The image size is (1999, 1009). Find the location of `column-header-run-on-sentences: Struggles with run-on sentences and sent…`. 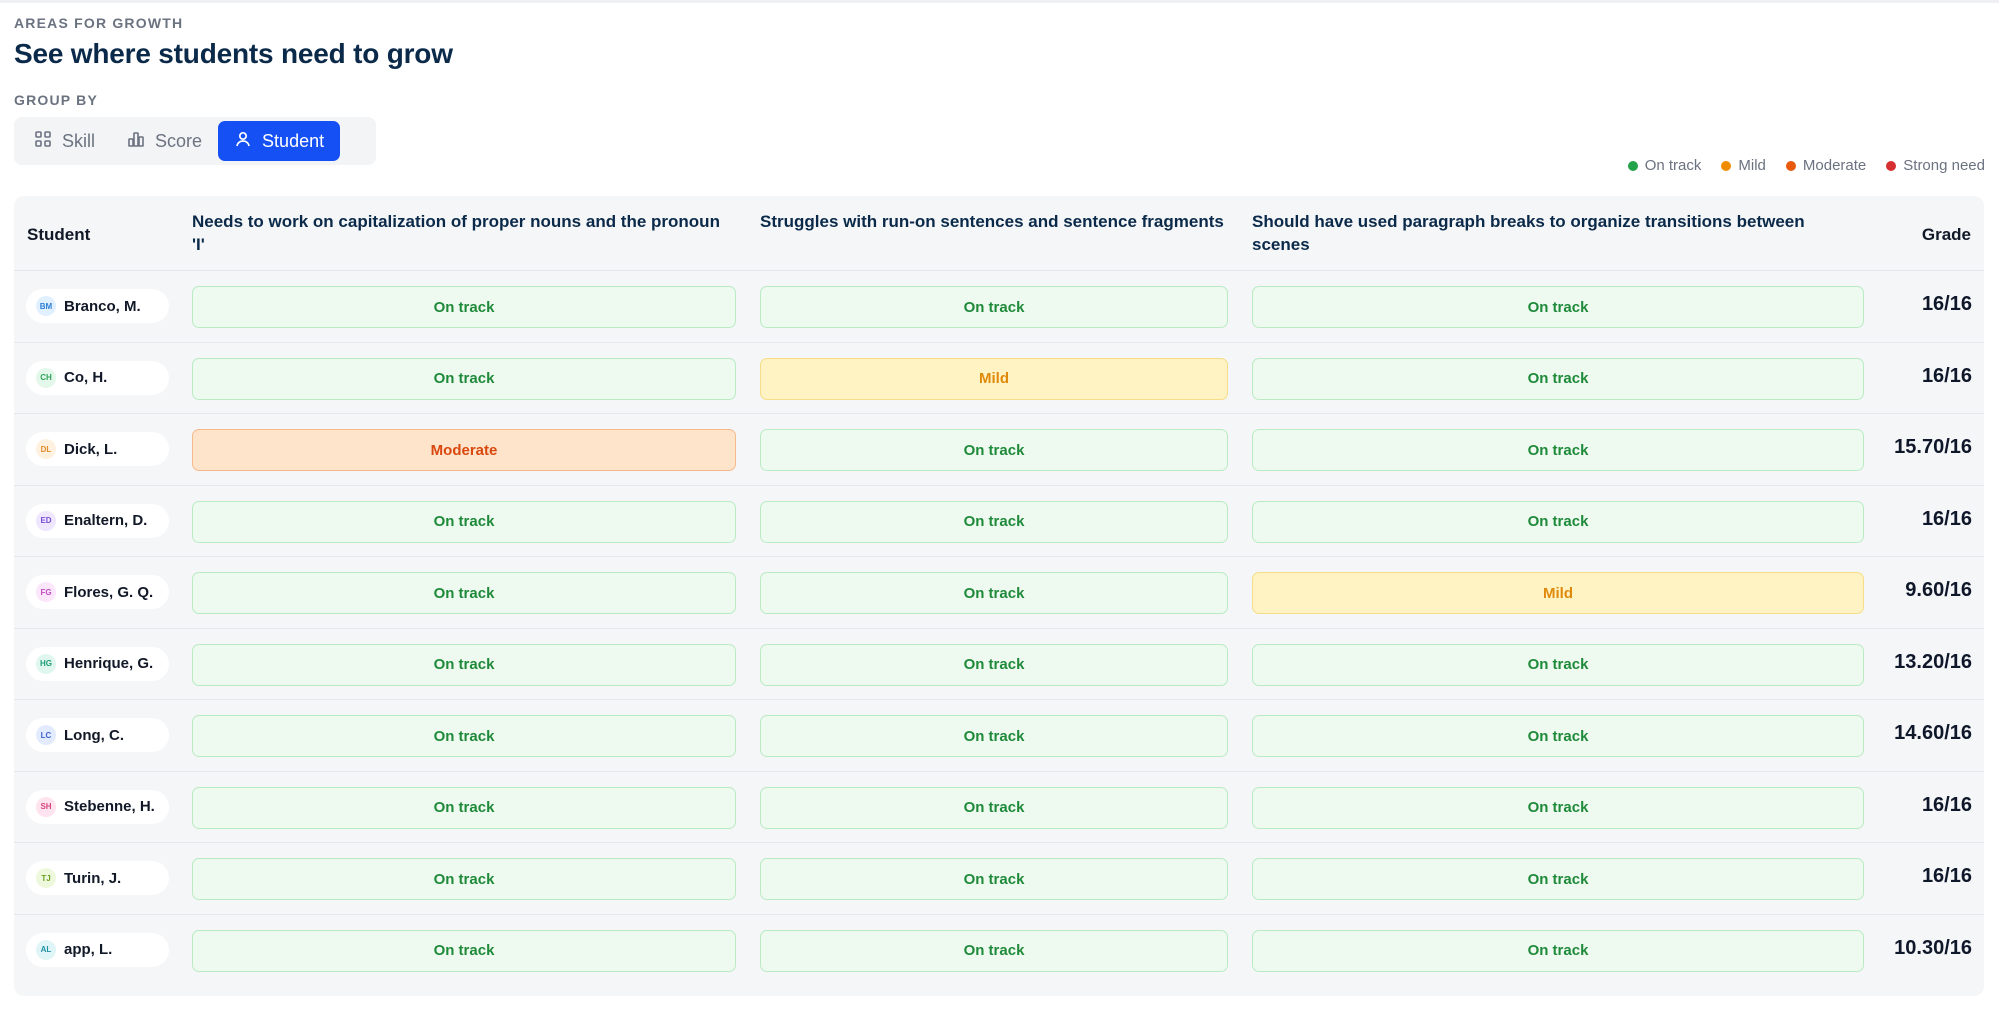

column-header-run-on-sentences: Struggles with run-on sentences and sent… is located at coordinates (992, 221).